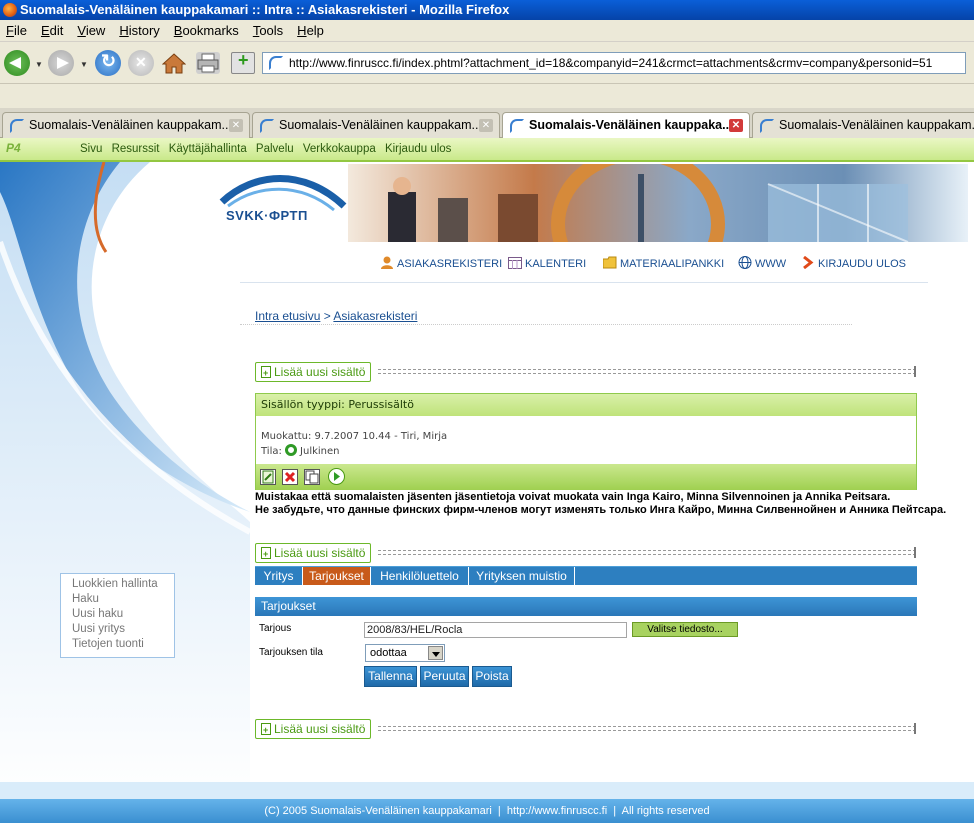  Describe the element at coordinates (405, 653) in the screenshot. I see `offer-state-select: odottaa` at that location.